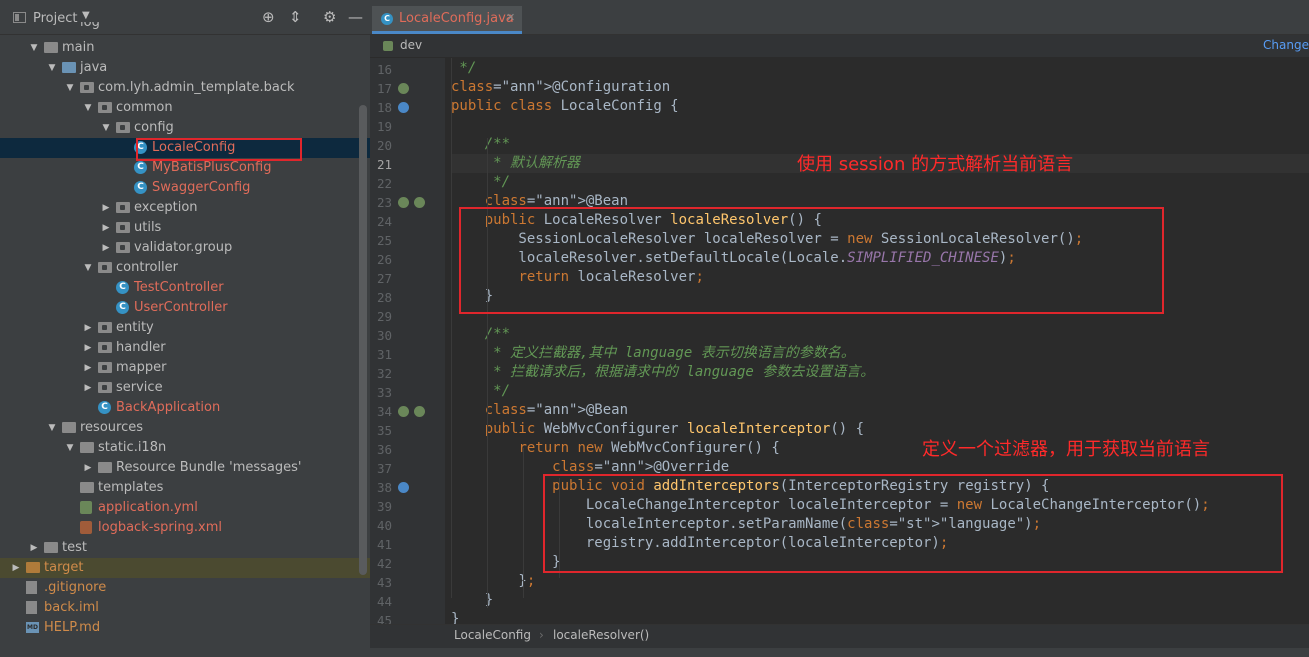 The width and height of the screenshot is (1309, 657). What do you see at coordinates (384, 335) in the screenshot?
I see `line-number: 30` at bounding box center [384, 335].